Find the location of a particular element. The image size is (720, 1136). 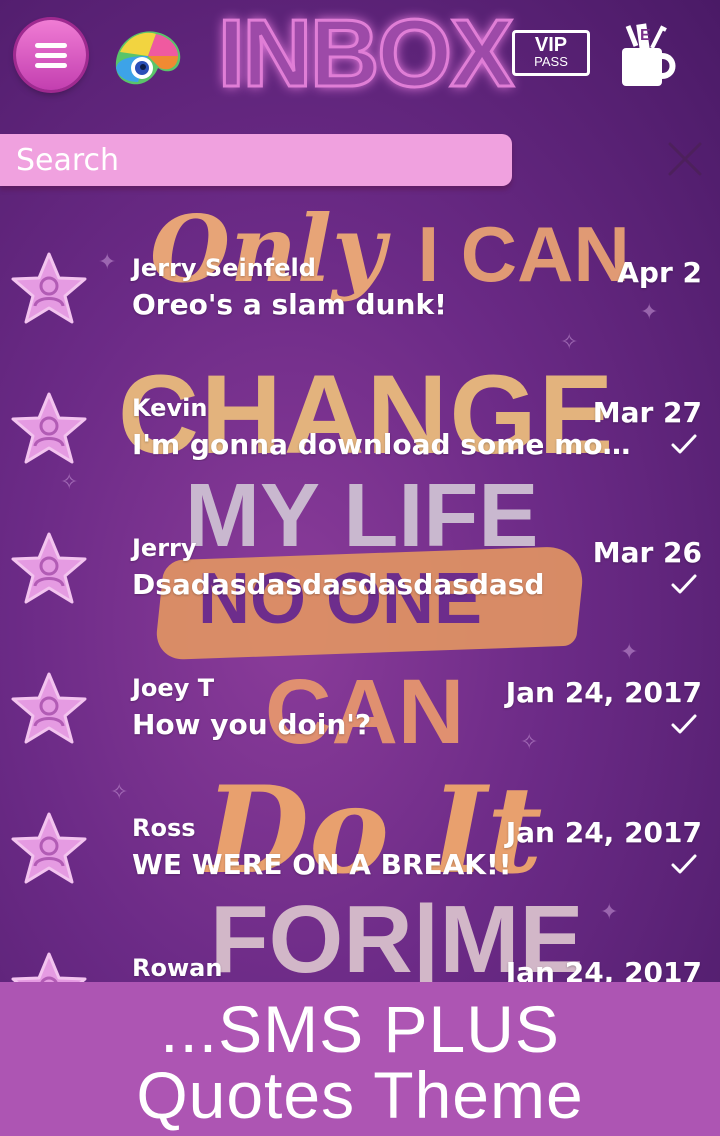

message-date: Mar 27 is located at coordinates (647, 412).